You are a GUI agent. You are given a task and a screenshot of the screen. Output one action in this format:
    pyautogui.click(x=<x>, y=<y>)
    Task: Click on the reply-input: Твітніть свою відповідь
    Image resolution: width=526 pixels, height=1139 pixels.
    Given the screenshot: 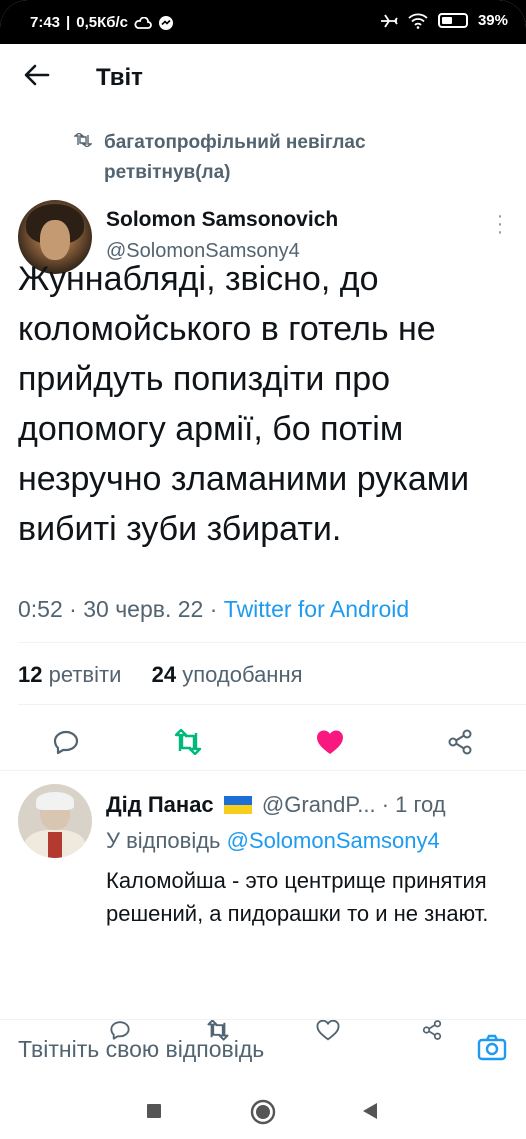 What is the action you would take?
    pyautogui.click(x=141, y=1049)
    